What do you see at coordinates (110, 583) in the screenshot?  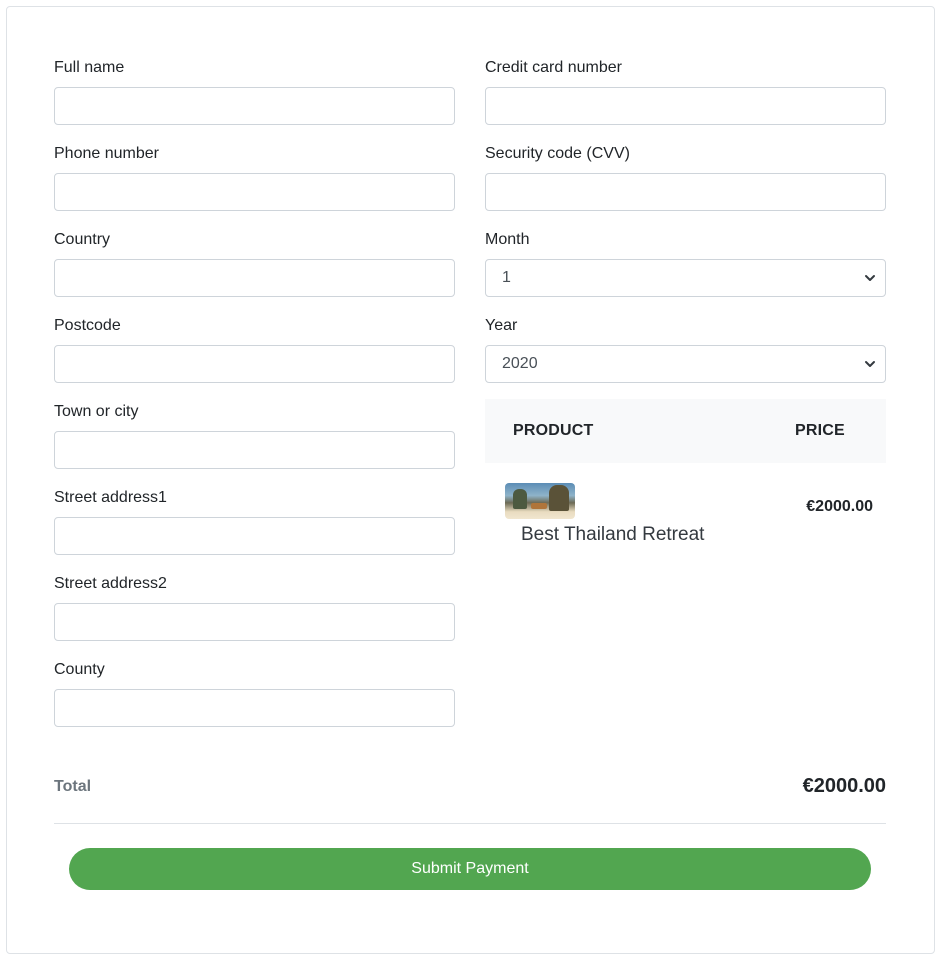 I see `street2-label: Street address2` at bounding box center [110, 583].